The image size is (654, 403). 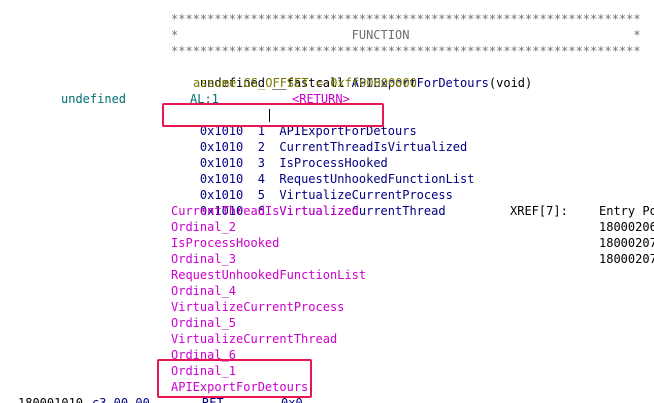 What do you see at coordinates (50, 399) in the screenshot?
I see `instruction-address: 180001010` at bounding box center [50, 399].